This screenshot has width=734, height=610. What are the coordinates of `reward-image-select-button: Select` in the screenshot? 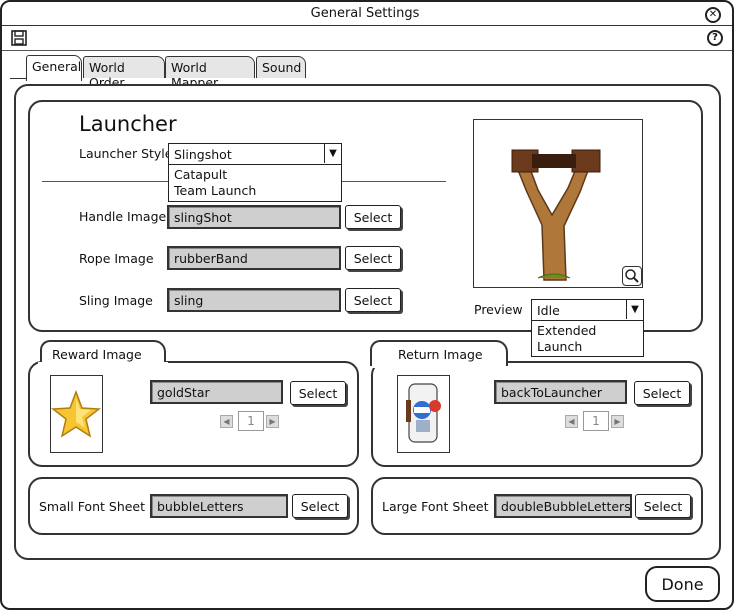 It's located at (318, 393).